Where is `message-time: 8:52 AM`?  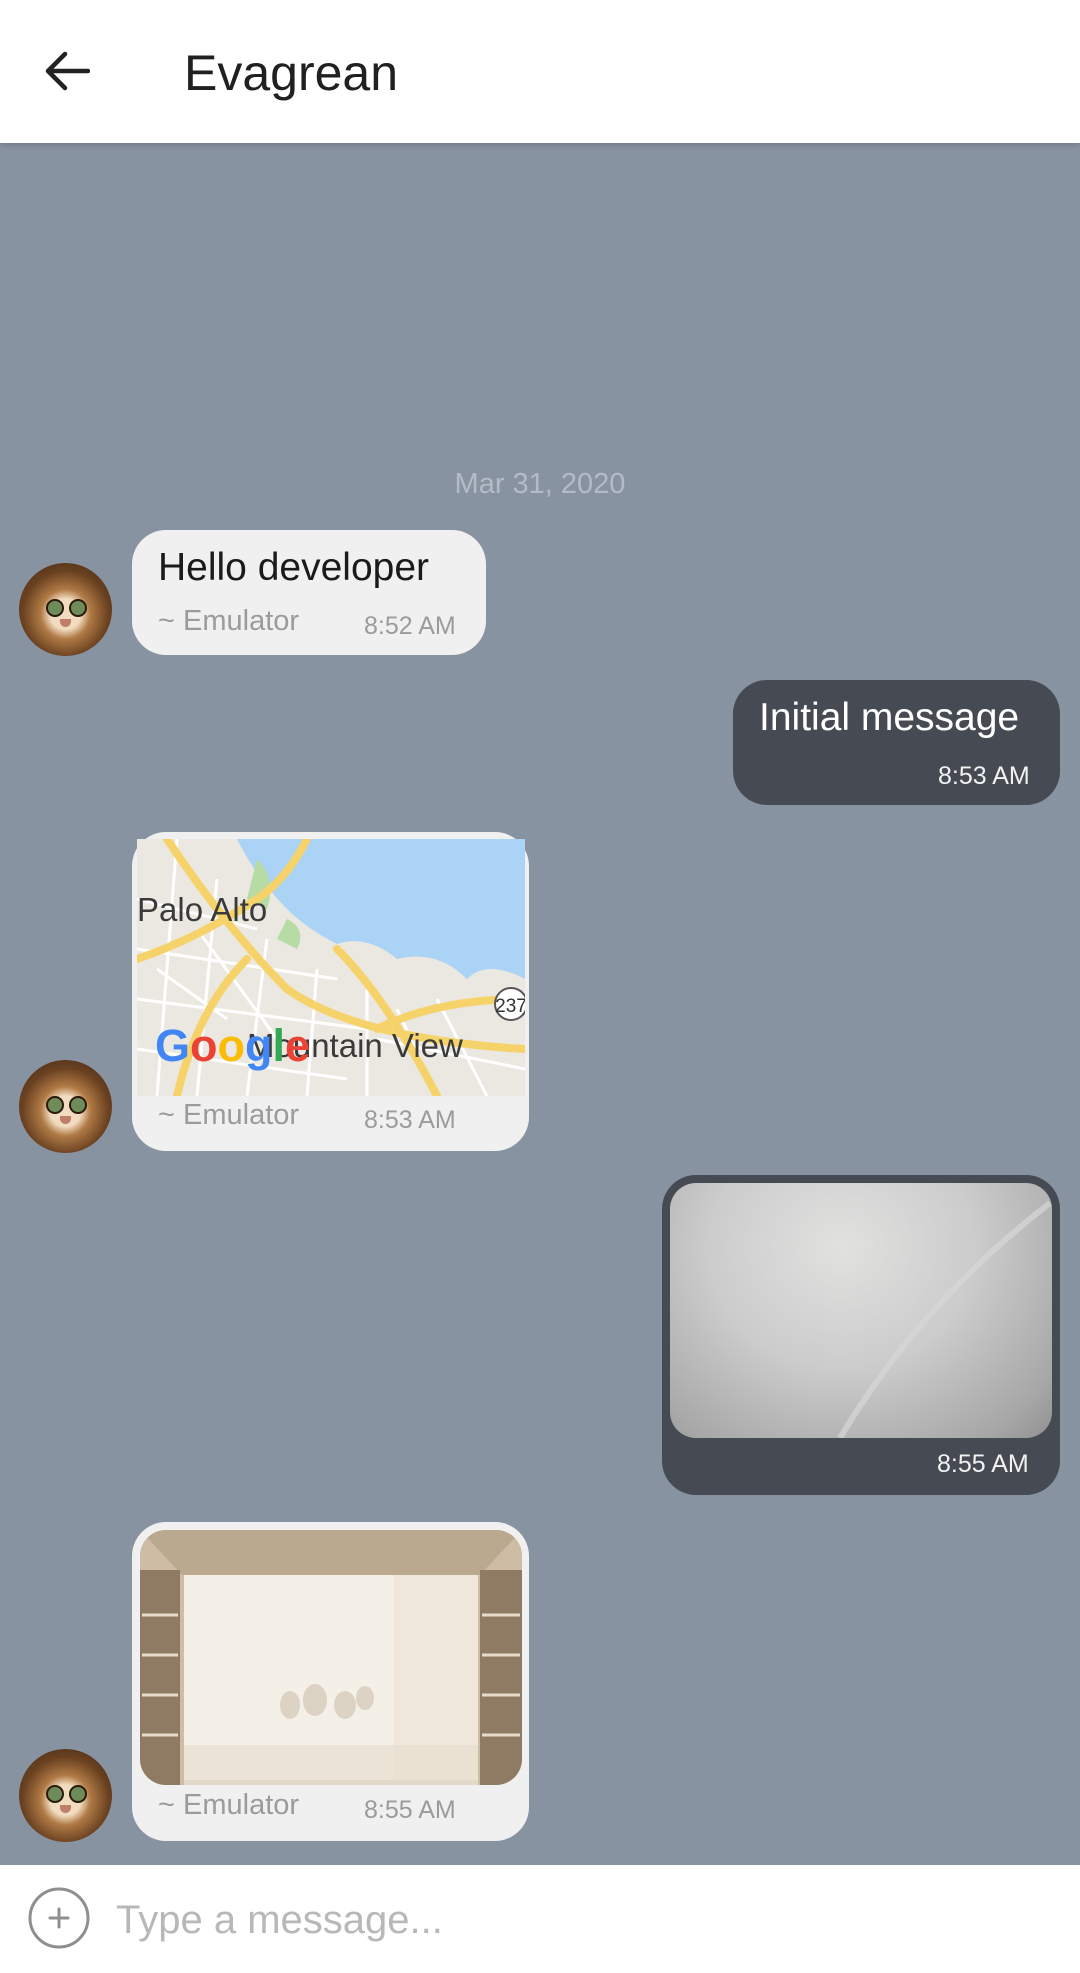 message-time: 8:52 AM is located at coordinates (410, 626).